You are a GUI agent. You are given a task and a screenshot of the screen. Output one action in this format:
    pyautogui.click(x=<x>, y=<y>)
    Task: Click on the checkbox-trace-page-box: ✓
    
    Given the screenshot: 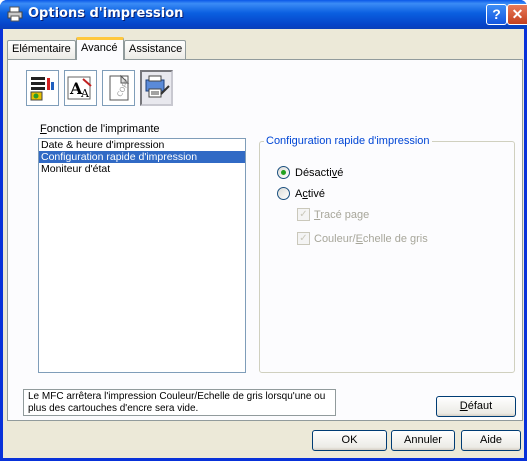 What is the action you would take?
    pyautogui.click(x=303, y=214)
    